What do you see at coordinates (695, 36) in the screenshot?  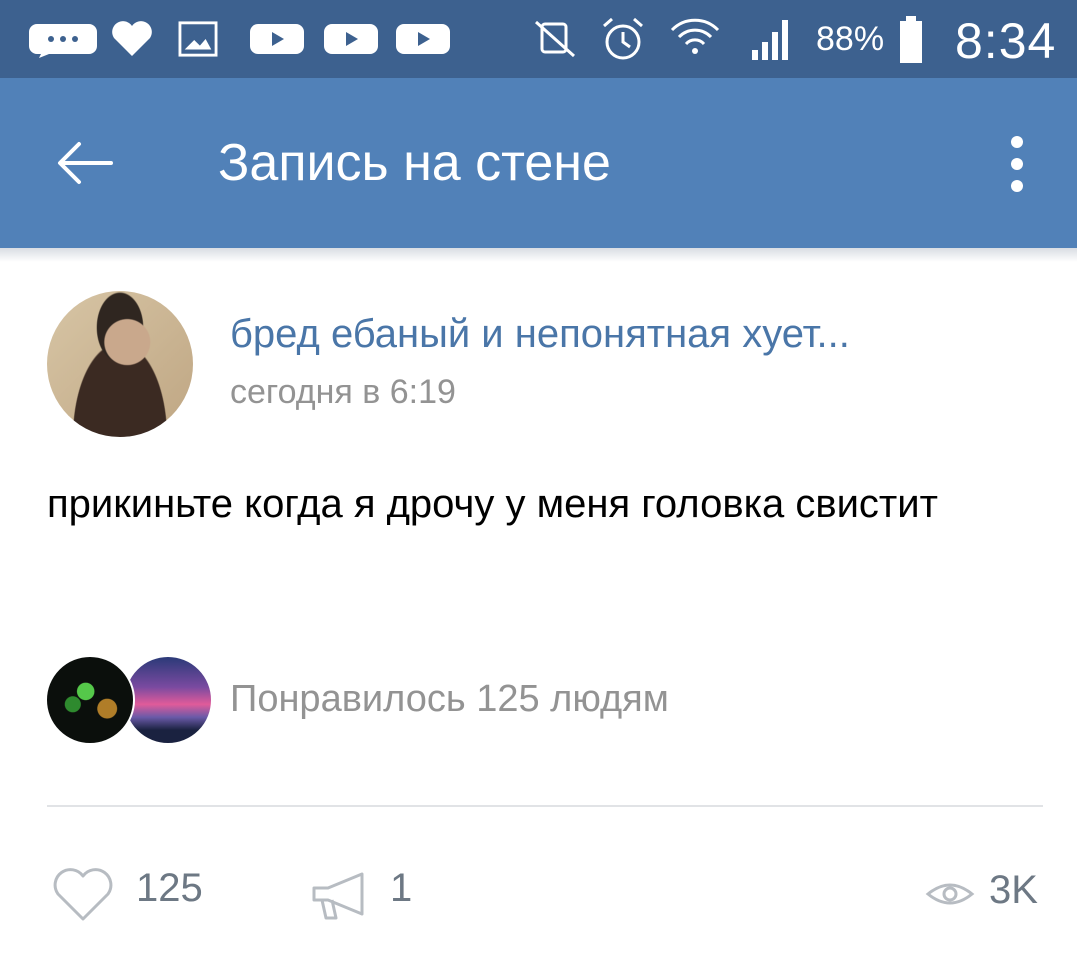 I see `wifi-icon` at bounding box center [695, 36].